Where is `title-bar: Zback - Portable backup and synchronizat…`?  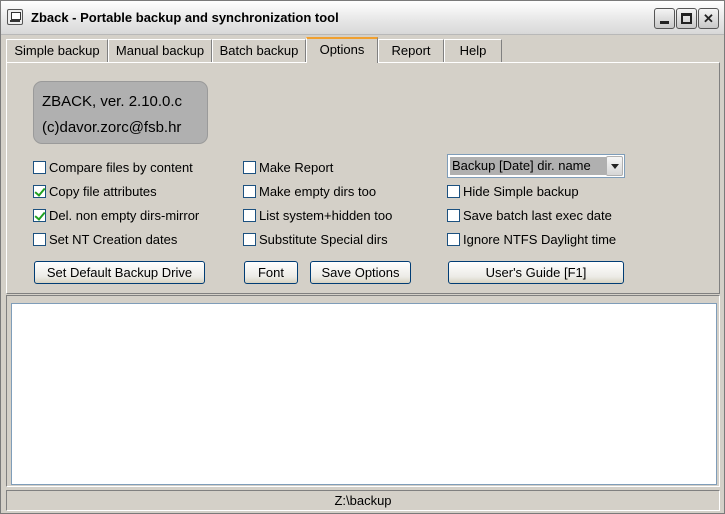
title-bar: Zback - Portable backup and synchronizat… is located at coordinates (362, 18).